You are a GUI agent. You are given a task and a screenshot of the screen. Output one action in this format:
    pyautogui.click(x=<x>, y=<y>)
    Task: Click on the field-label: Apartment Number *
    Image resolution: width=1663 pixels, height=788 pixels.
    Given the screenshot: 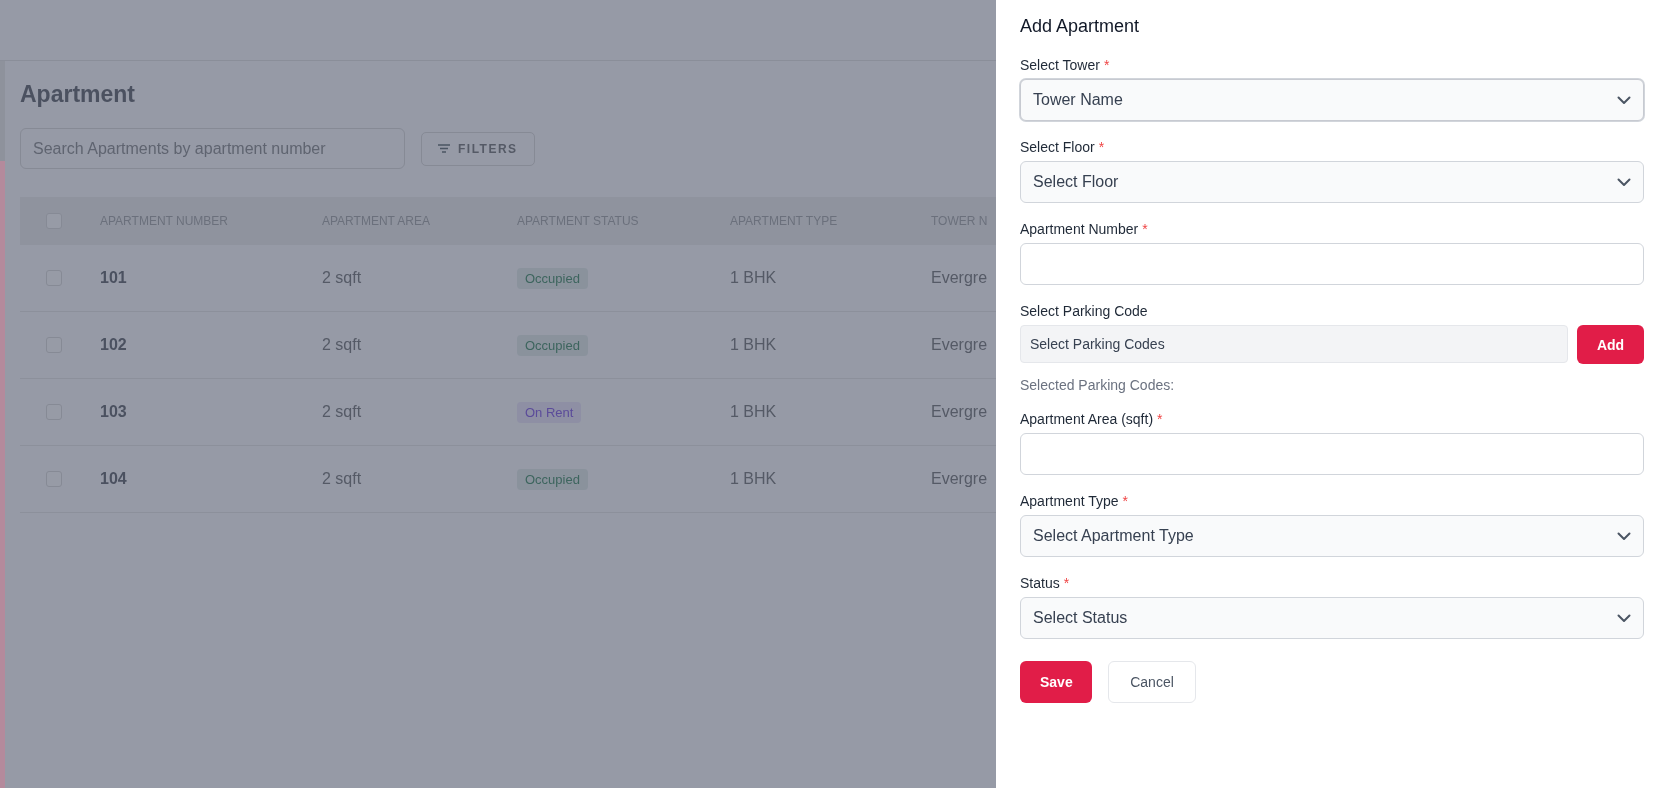 What is the action you would take?
    pyautogui.click(x=1084, y=229)
    